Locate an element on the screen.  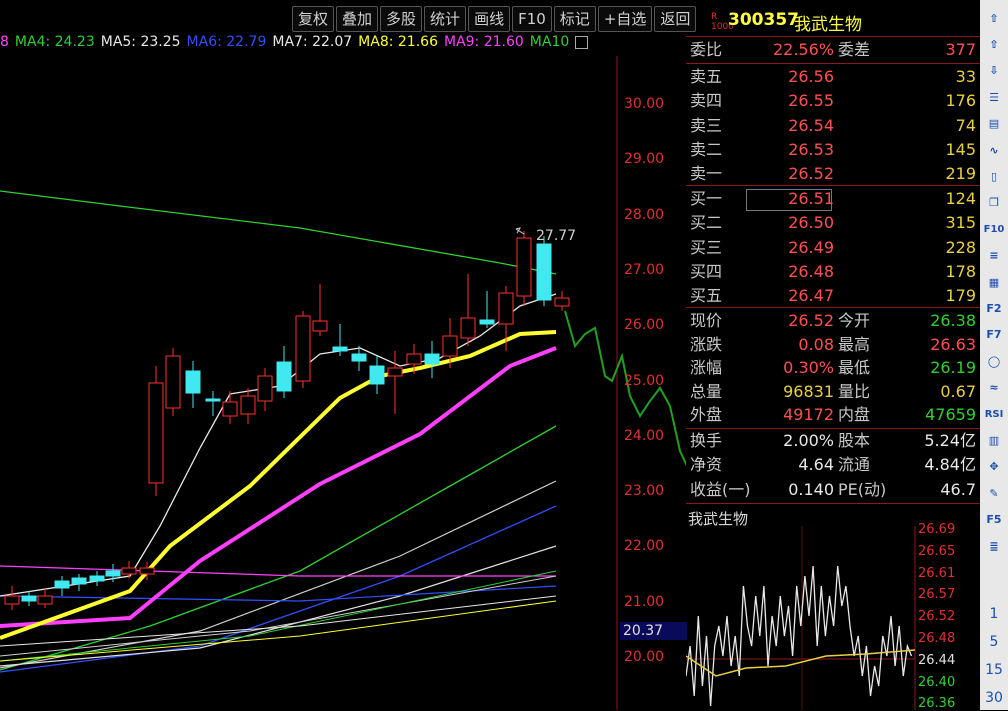
y-tick-label: 24.00 is located at coordinates (644, 435).